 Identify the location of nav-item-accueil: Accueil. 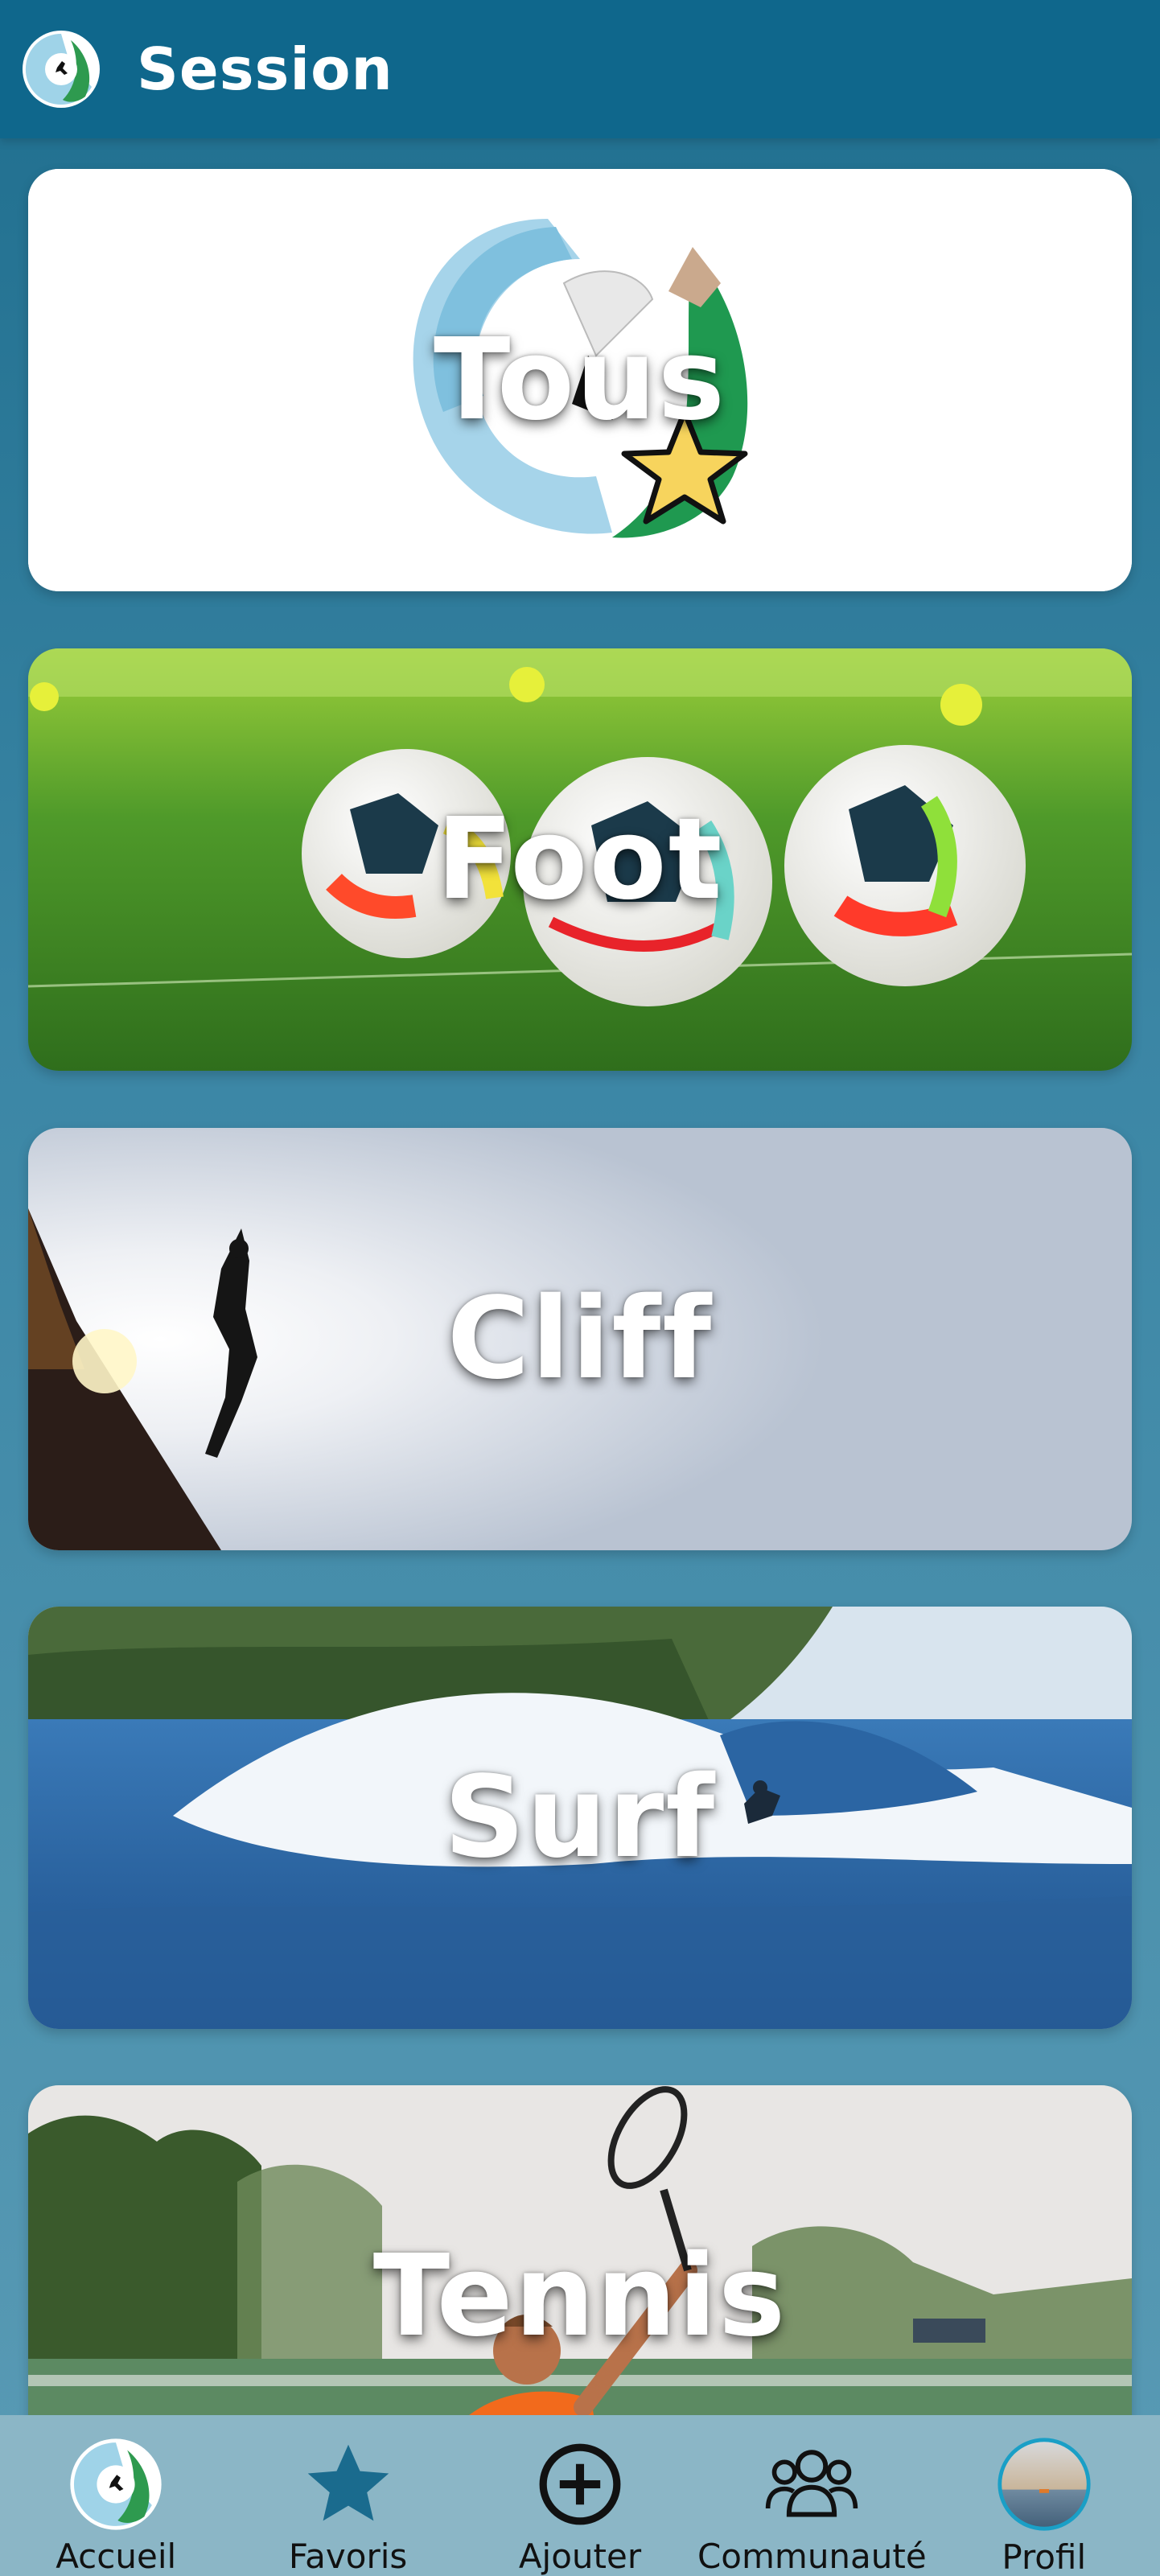
(116, 2495).